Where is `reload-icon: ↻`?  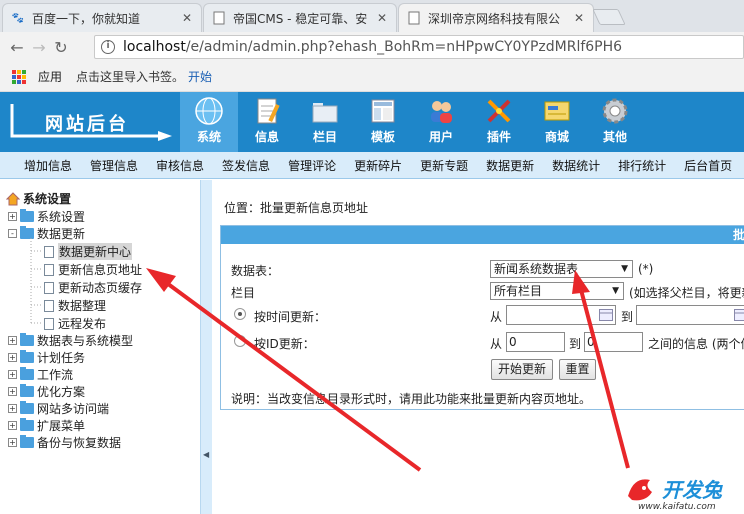 reload-icon: ↻ is located at coordinates (61, 47).